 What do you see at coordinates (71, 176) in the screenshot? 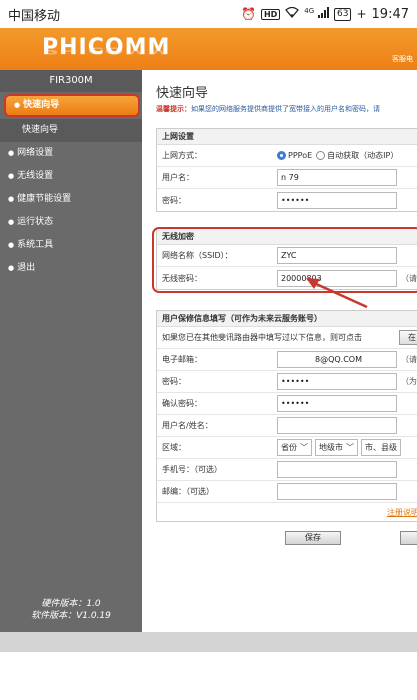
I see `sidebar-item-wireless: ● 无线设置` at bounding box center [71, 176].